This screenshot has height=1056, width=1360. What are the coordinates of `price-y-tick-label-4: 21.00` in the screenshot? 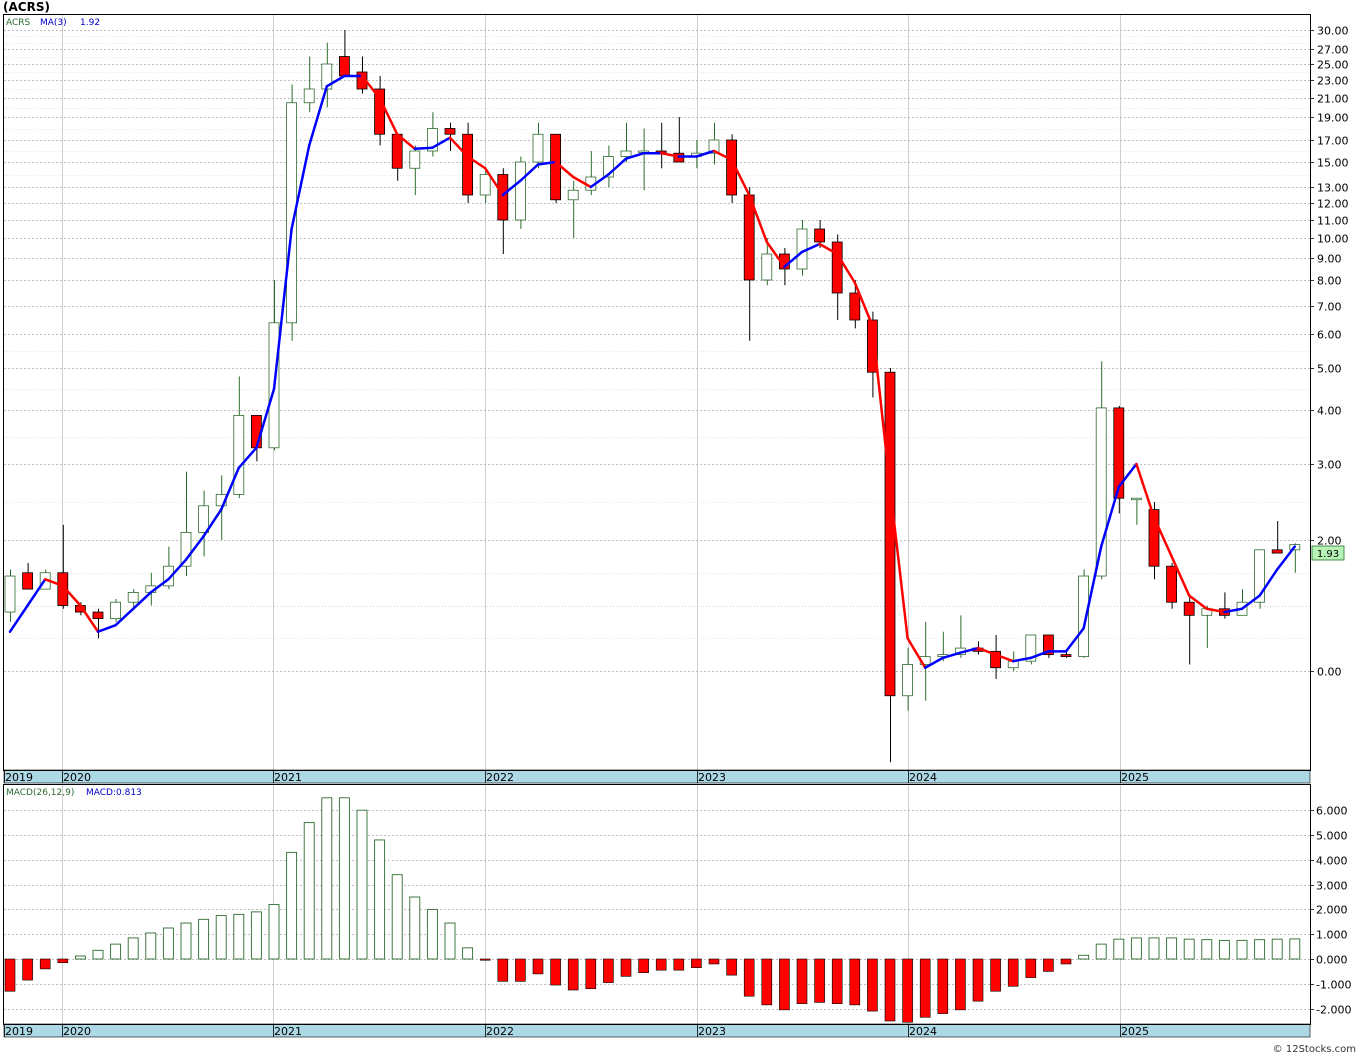 It's located at (1333, 99).